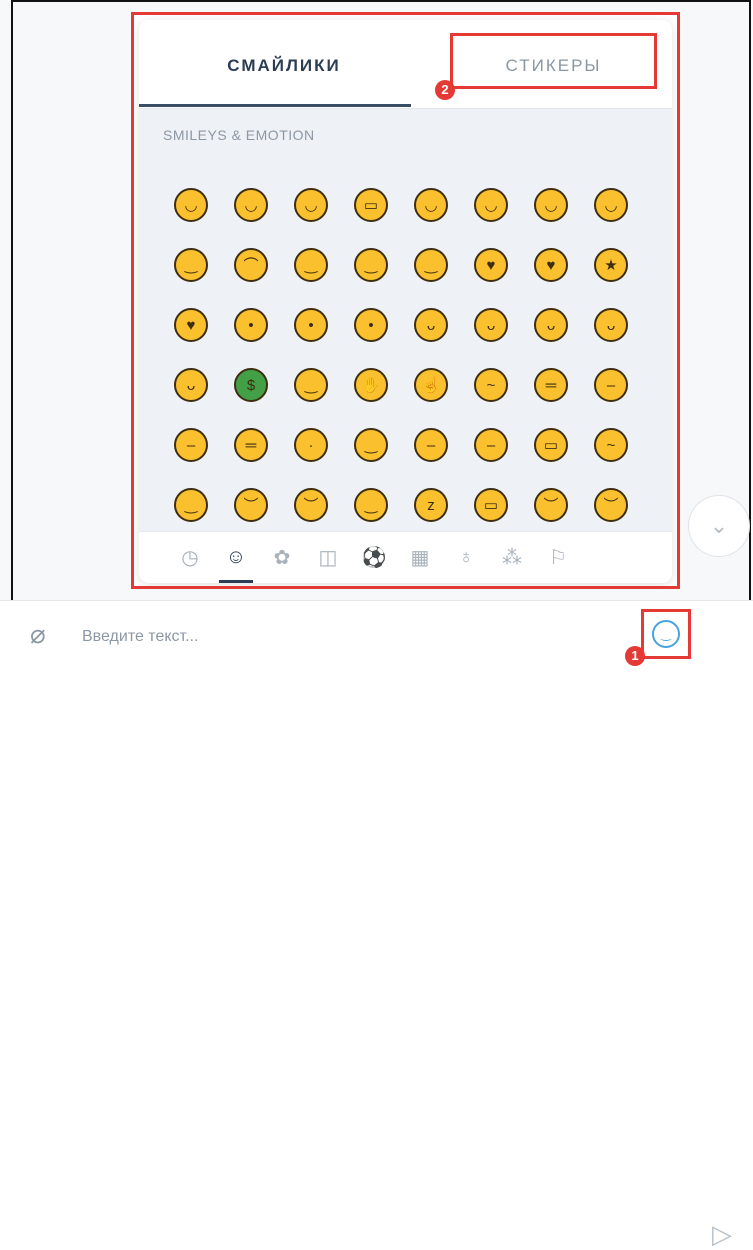  I want to click on slight-smile-face-icon: ‿, so click(191, 265).